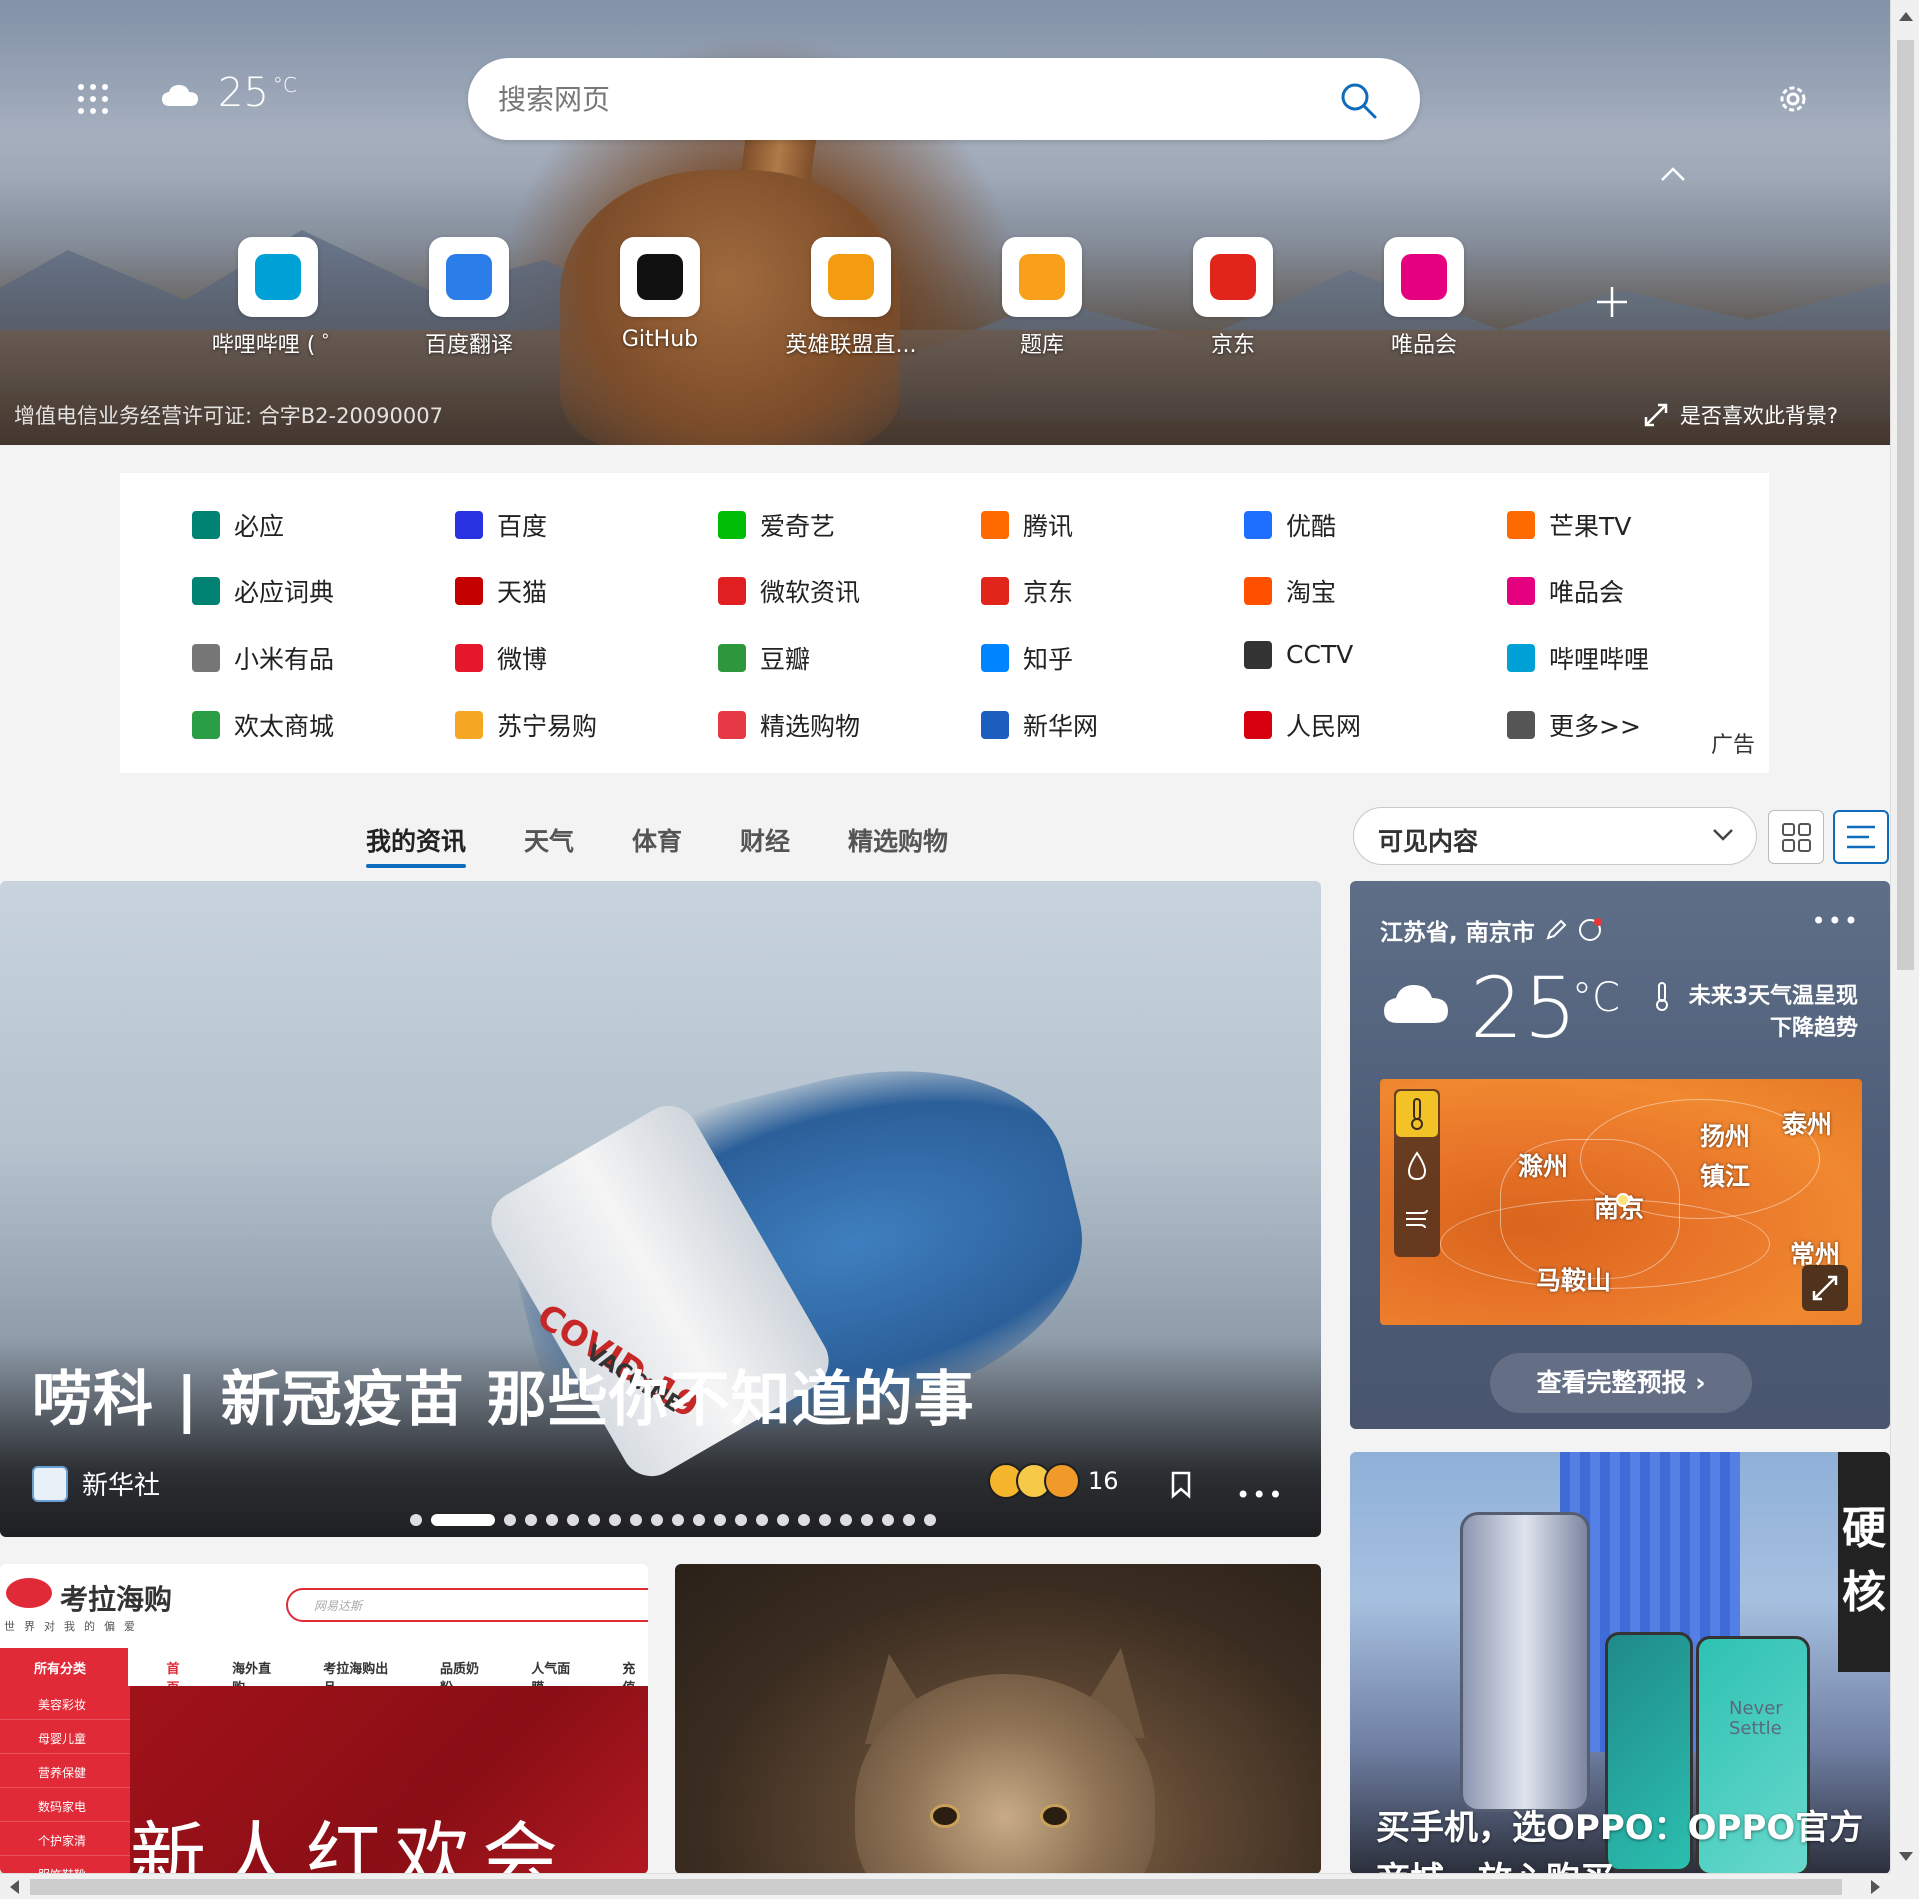 The width and height of the screenshot is (1919, 1899). Describe the element at coordinates (1905, 505) in the screenshot. I see `vertical-scroll-thumb` at that location.